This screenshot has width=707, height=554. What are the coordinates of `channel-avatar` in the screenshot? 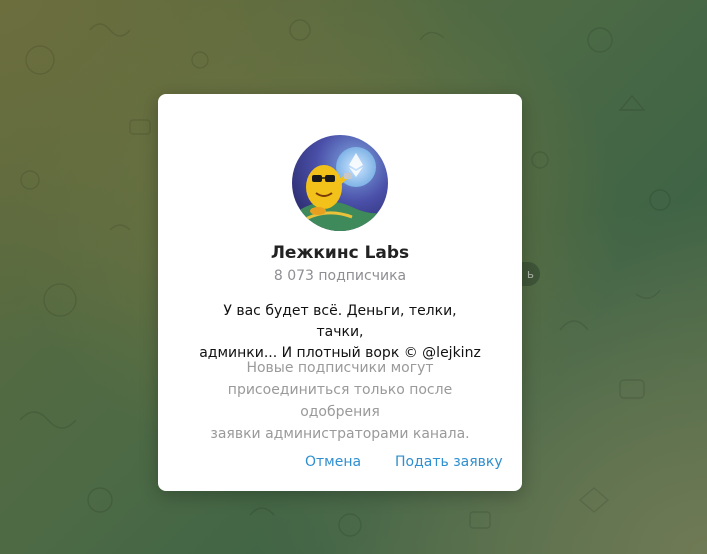 It's located at (340, 183).